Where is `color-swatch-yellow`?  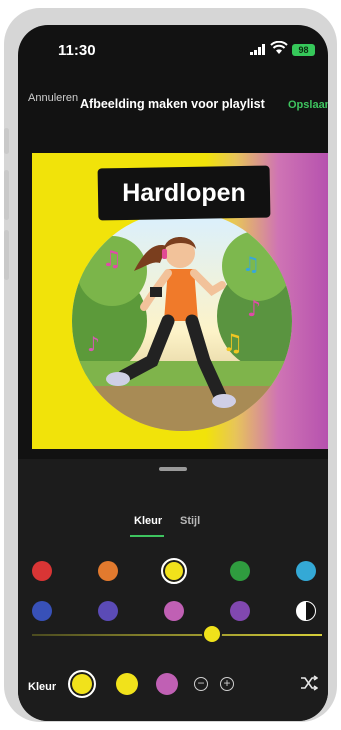
color-swatch-yellow is located at coordinates (174, 571).